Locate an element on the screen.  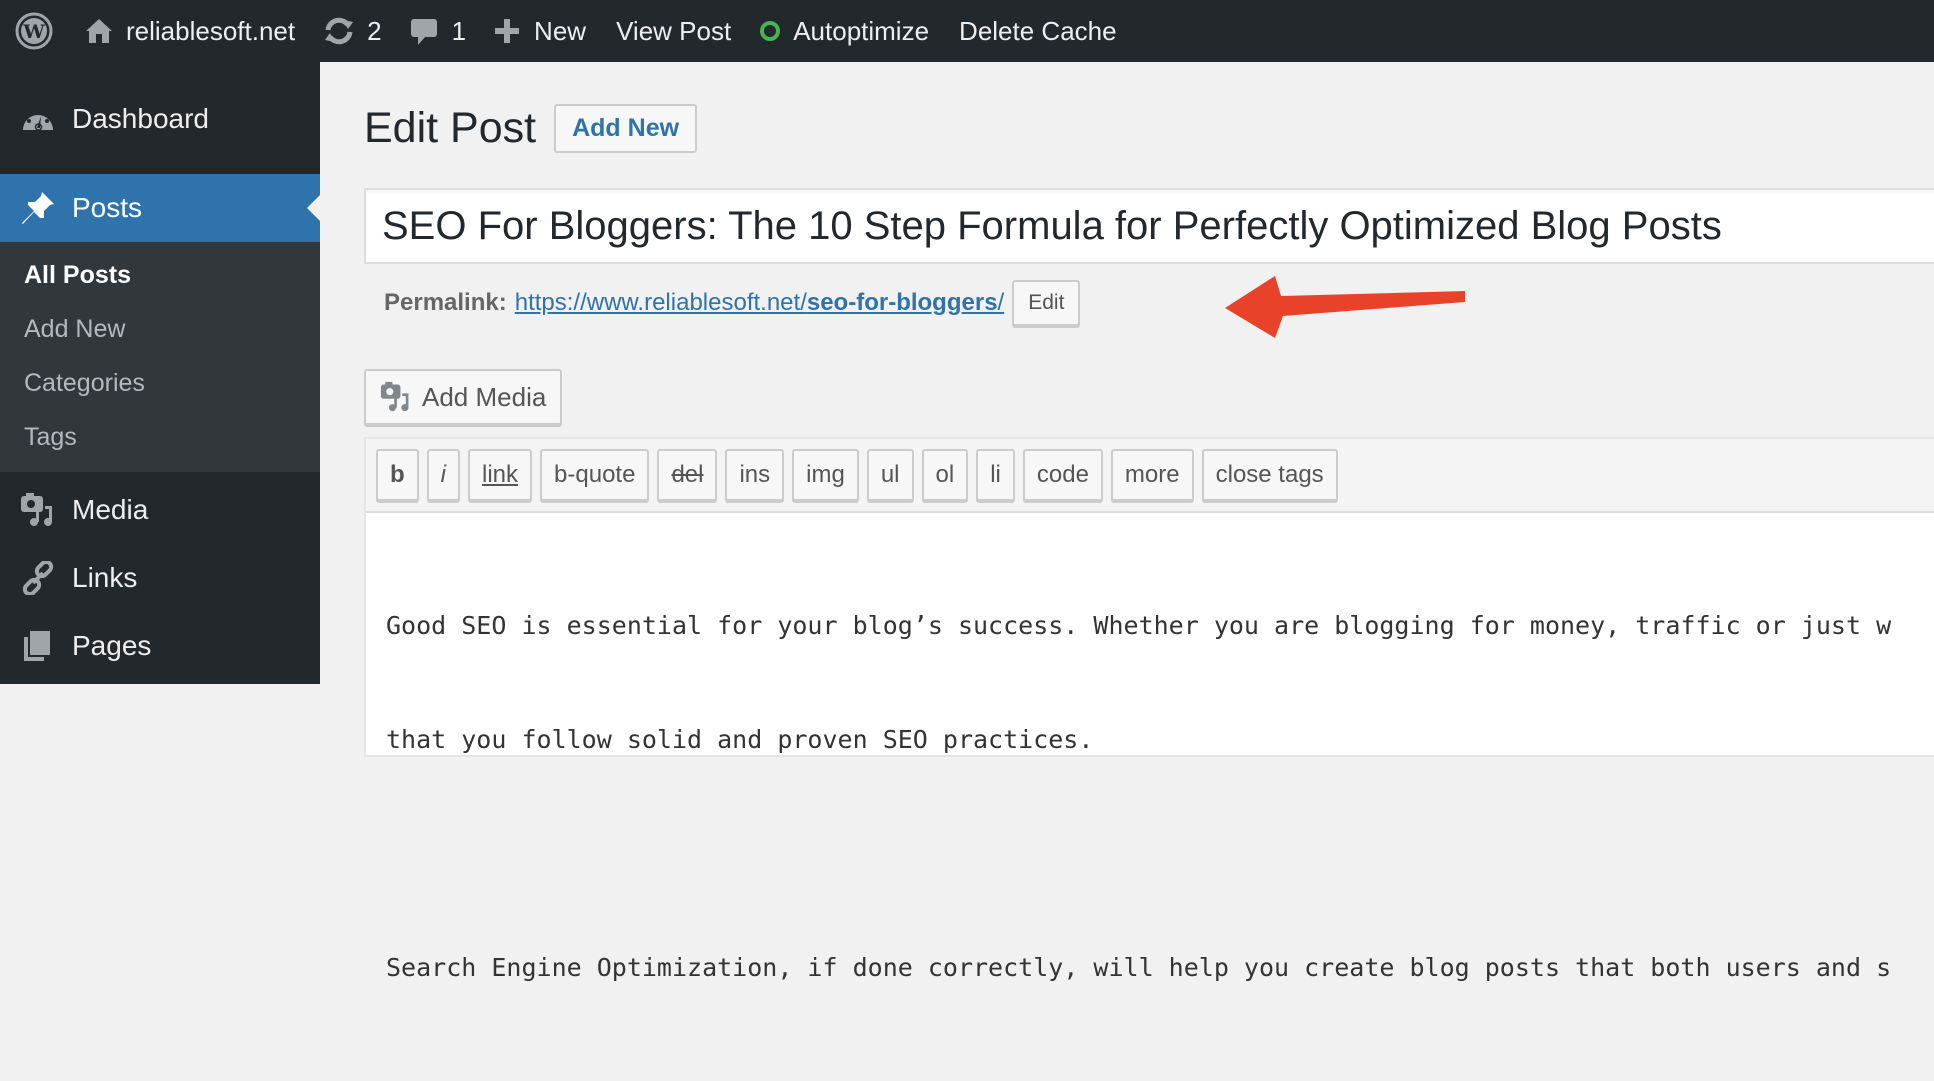
sidebar-item-posts: Posts is located at coordinates (160, 208).